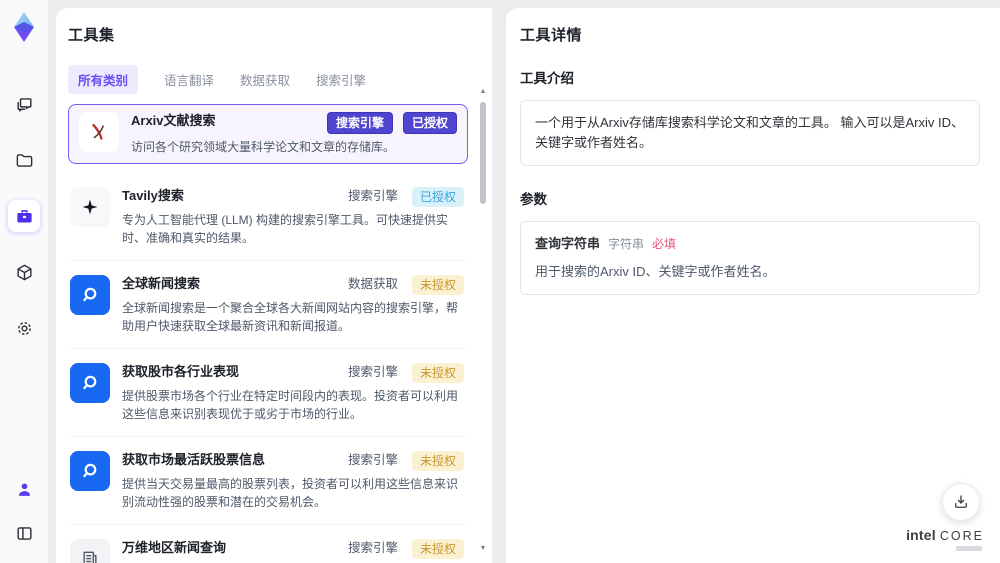 Image resolution: width=1000 pixels, height=563 pixels. I want to click on category-tabs: 所有类别 语言翻译 数据获取 搜索引擎, so click(268, 79).